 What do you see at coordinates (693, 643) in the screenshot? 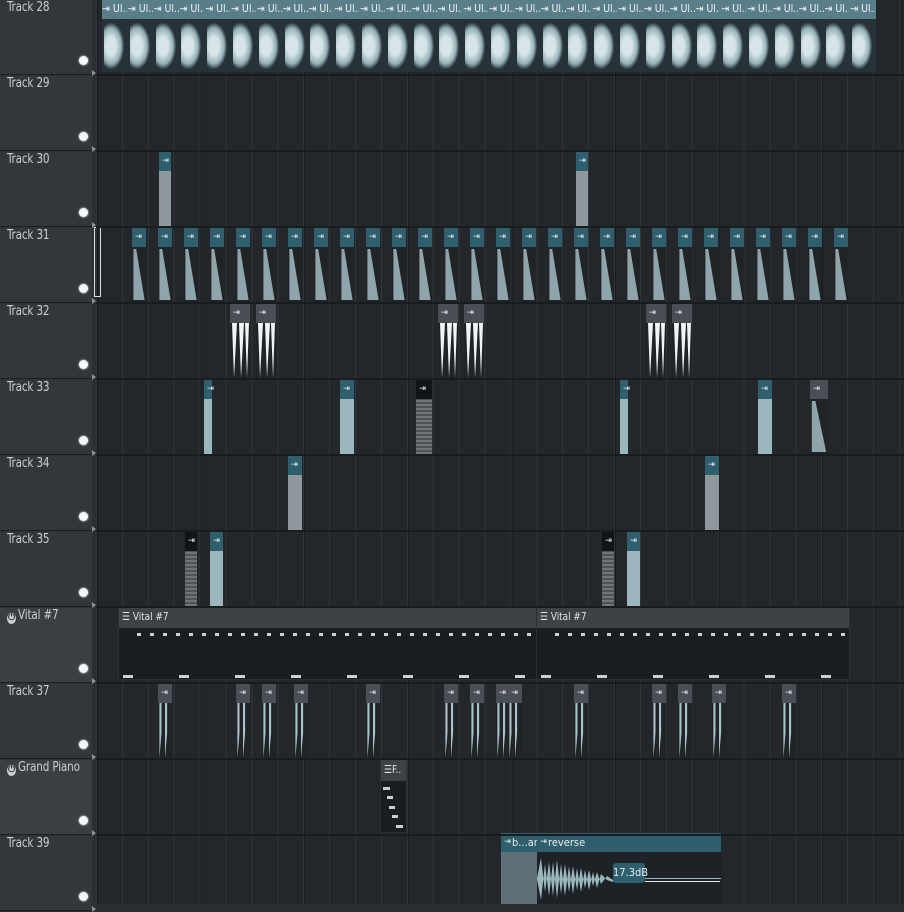
I see `vital-pattern-clip: ☰ Vital #7` at bounding box center [693, 643].